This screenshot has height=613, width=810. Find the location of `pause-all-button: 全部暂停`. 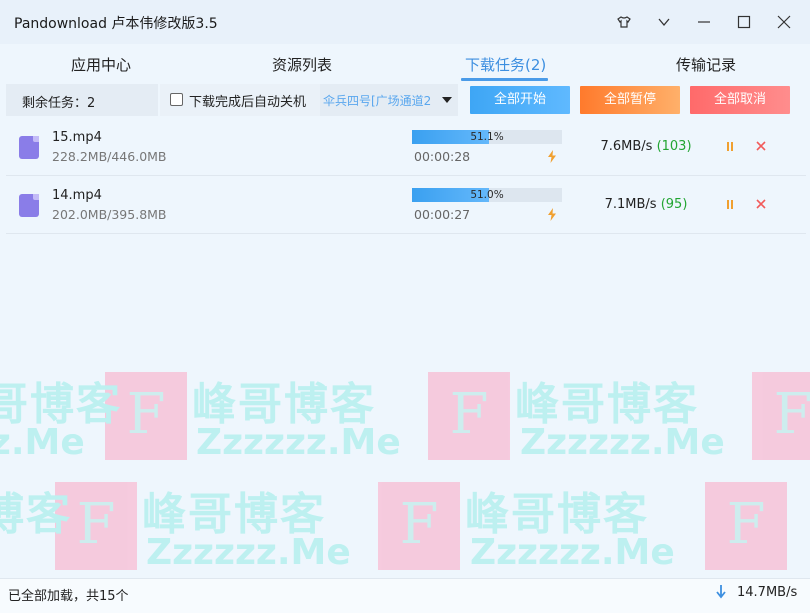

pause-all-button: 全部暂停 is located at coordinates (630, 100).